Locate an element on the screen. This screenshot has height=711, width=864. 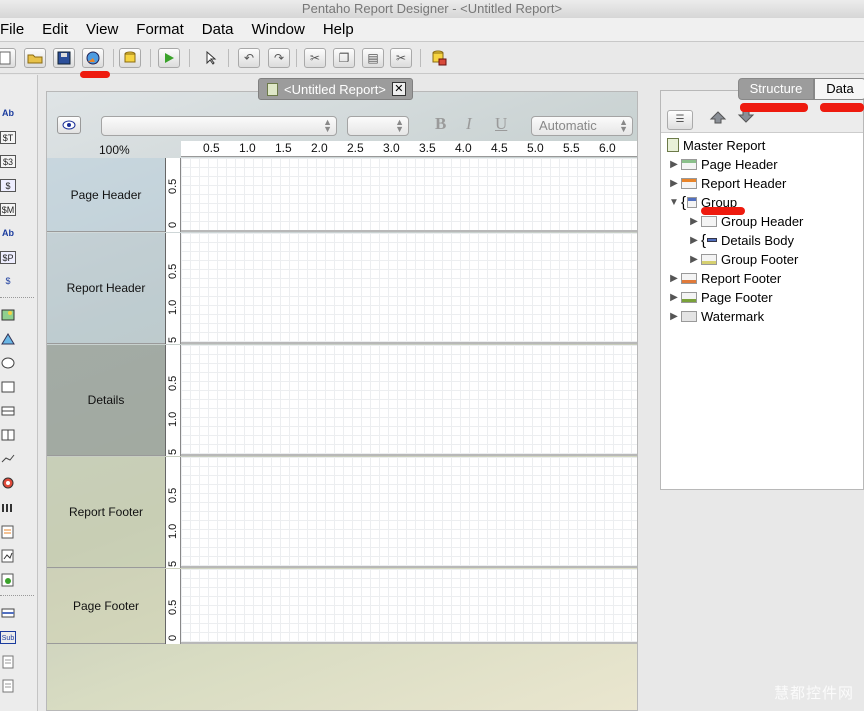
color-select: Automatic ▲ ▼ is located at coordinates (582, 126).